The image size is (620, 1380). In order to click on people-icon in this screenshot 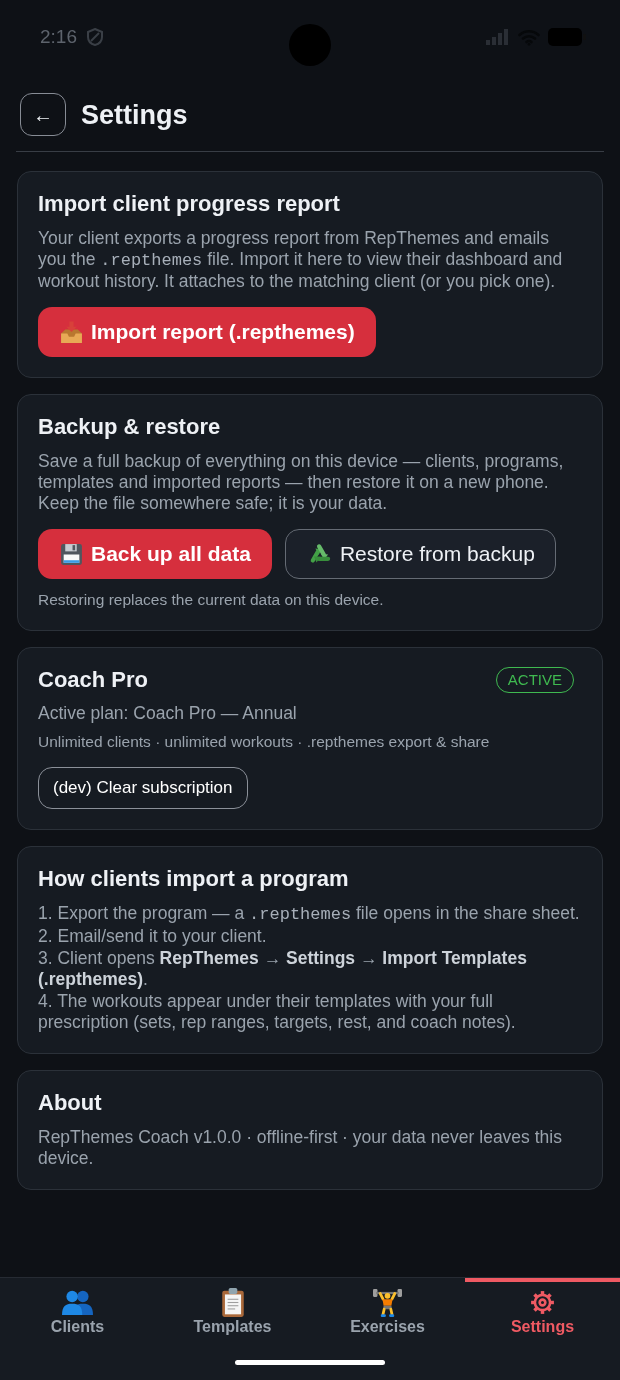, I will do `click(77, 1302)`.